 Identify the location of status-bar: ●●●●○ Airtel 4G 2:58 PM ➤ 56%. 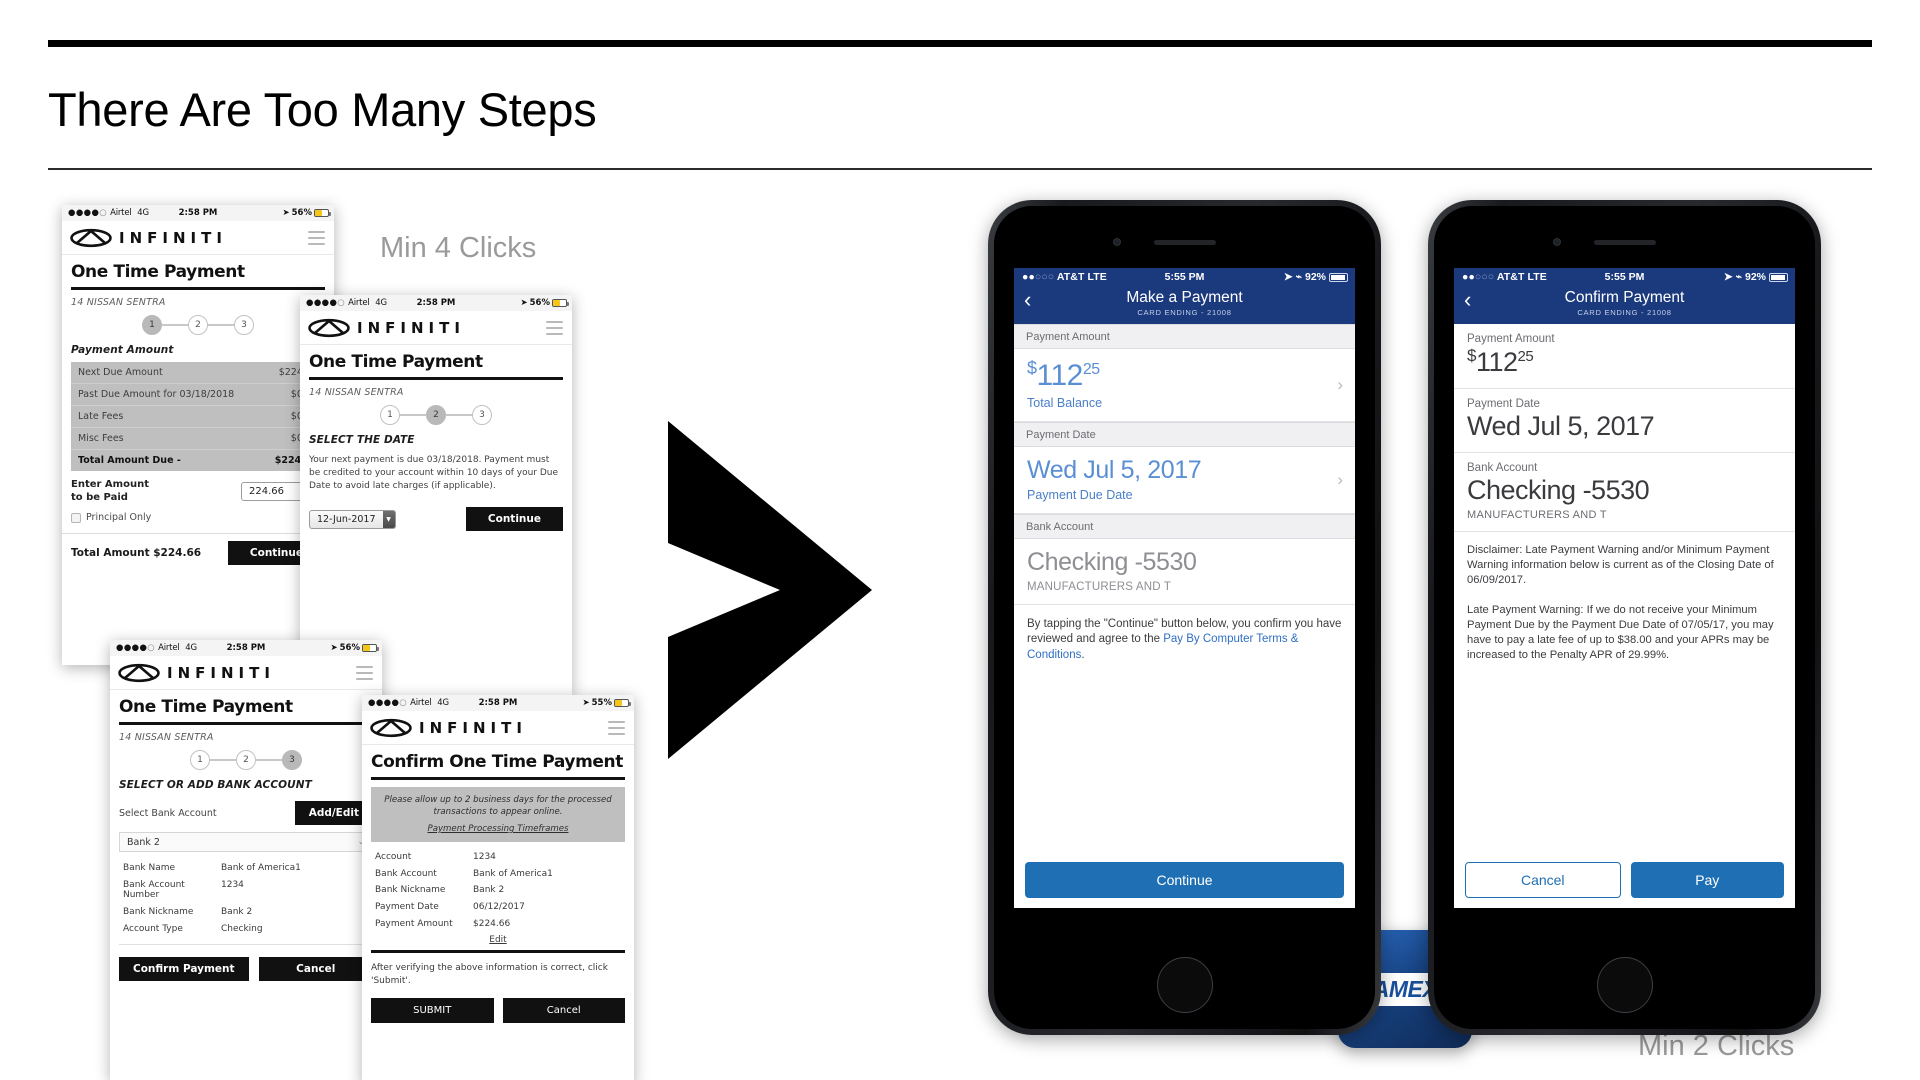
(246, 648).